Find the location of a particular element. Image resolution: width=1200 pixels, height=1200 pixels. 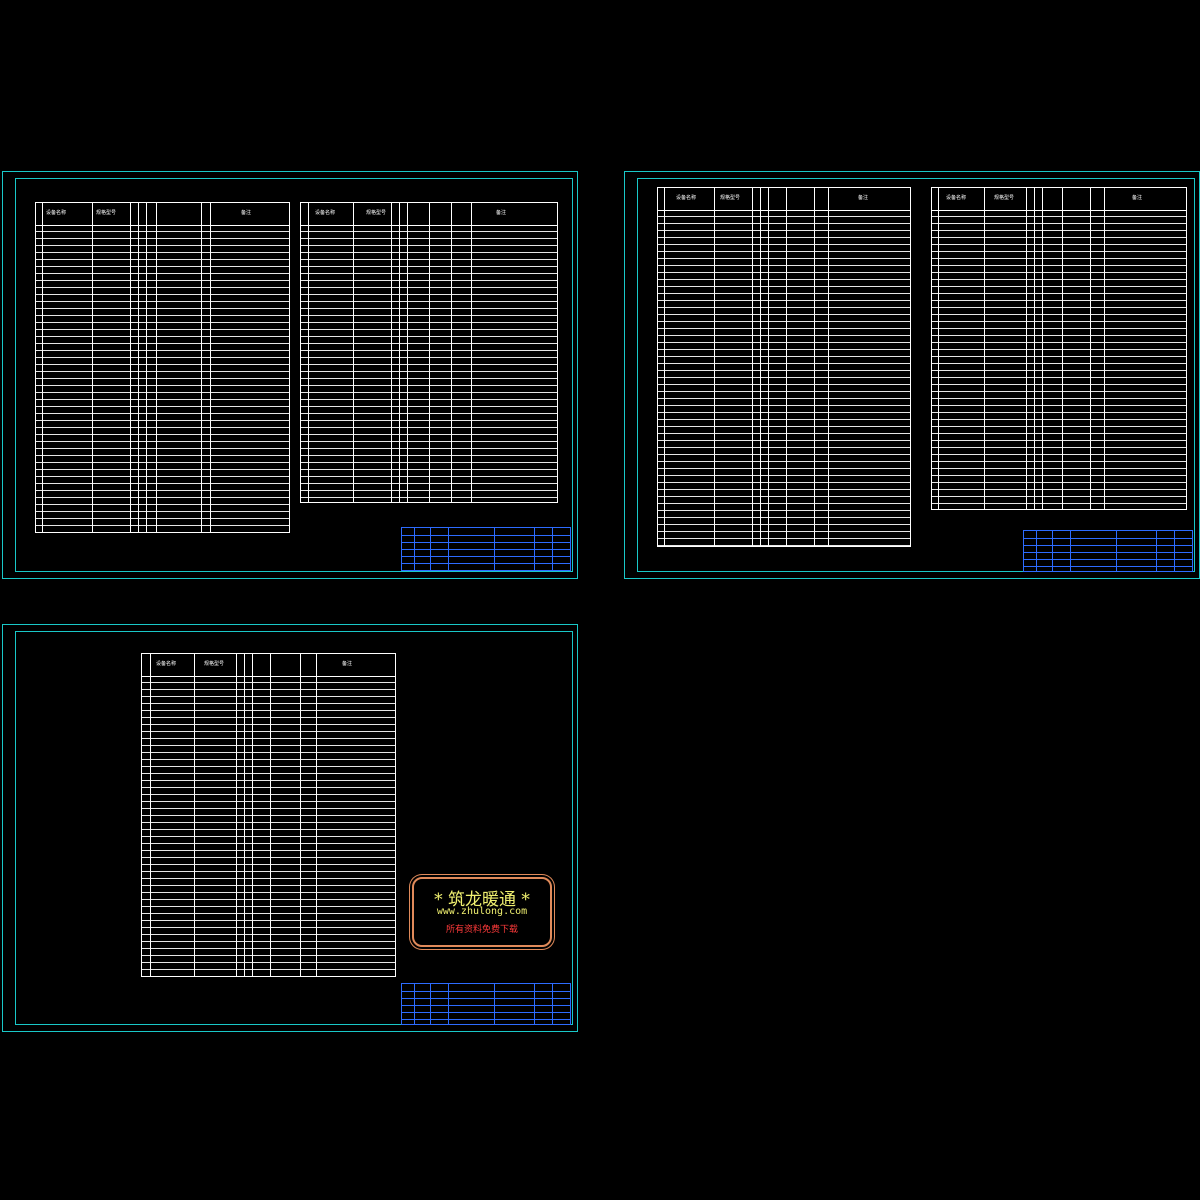

equipment-table-3: 设备名称 规格型号 备注 is located at coordinates (784, 367).